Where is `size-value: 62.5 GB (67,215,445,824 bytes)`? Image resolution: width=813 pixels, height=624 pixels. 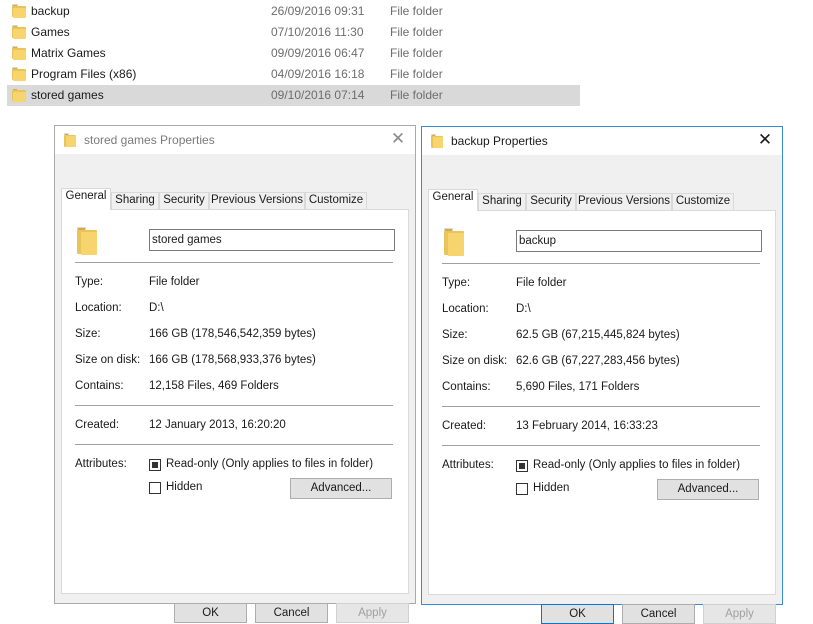 size-value: 62.5 GB (67,215,445,824 bytes) is located at coordinates (598, 335).